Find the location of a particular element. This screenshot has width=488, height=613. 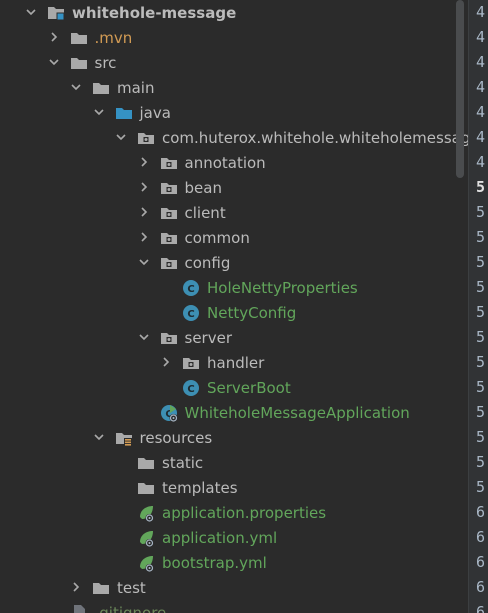

tree-item-label: bean is located at coordinates (203, 188).